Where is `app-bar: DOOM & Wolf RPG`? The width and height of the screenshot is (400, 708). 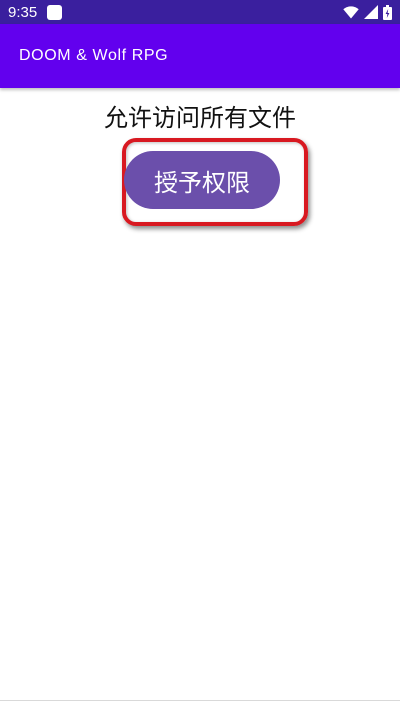 app-bar: DOOM & Wolf RPG is located at coordinates (200, 56).